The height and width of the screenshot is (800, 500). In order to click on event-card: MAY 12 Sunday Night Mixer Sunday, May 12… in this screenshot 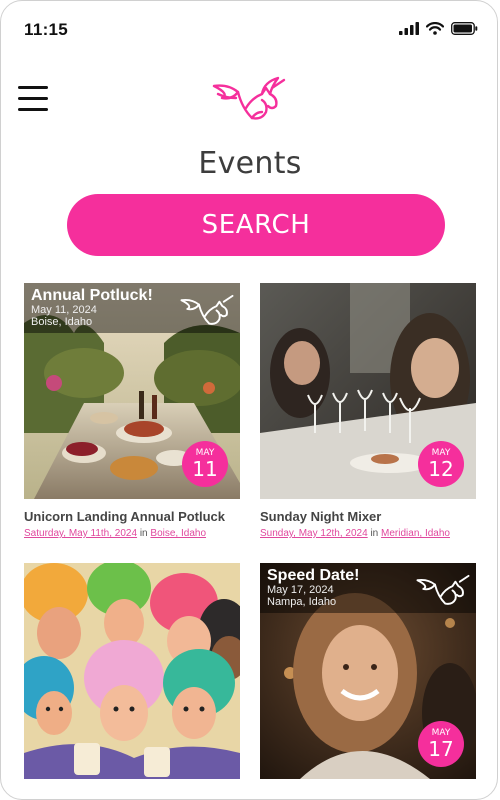, I will do `click(368, 411)`.